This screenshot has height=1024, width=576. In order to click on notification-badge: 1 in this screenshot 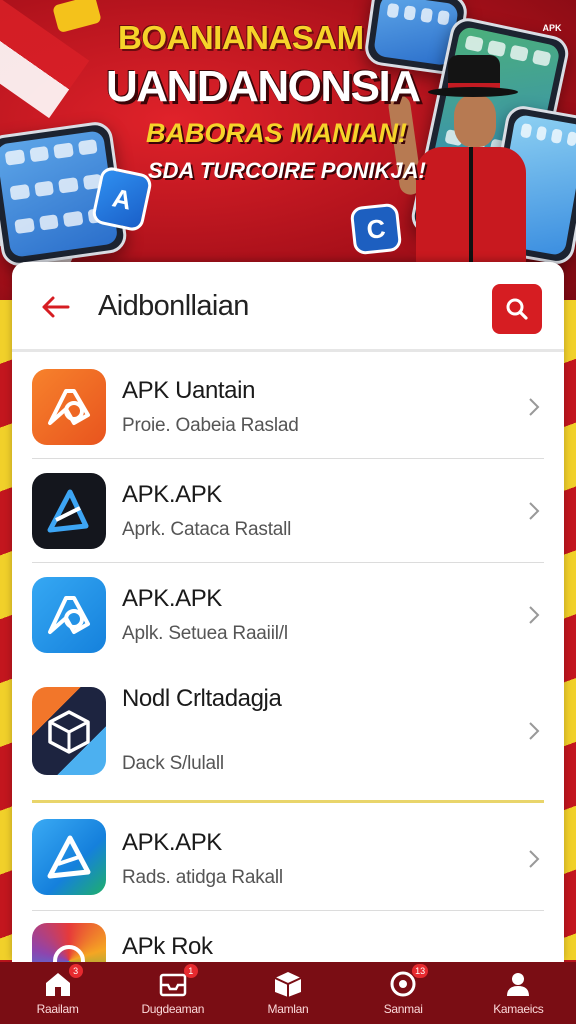, I will do `click(190, 971)`.